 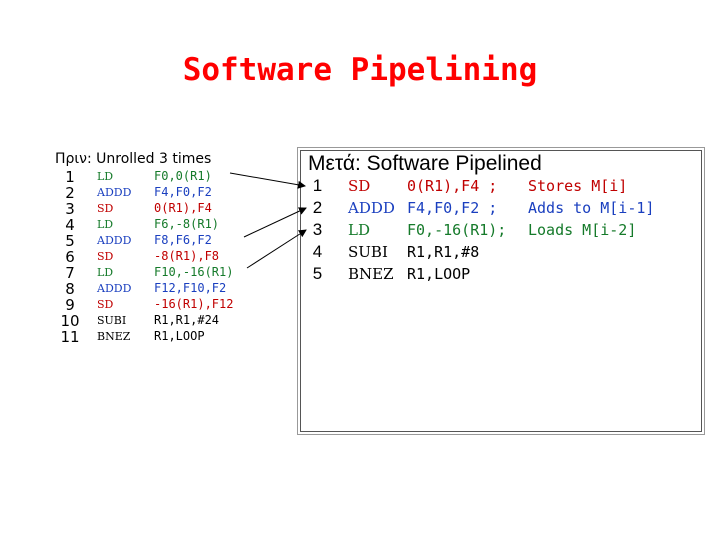 What do you see at coordinates (276, 249) in the screenshot?
I see `arrow-ld-to-row3` at bounding box center [276, 249].